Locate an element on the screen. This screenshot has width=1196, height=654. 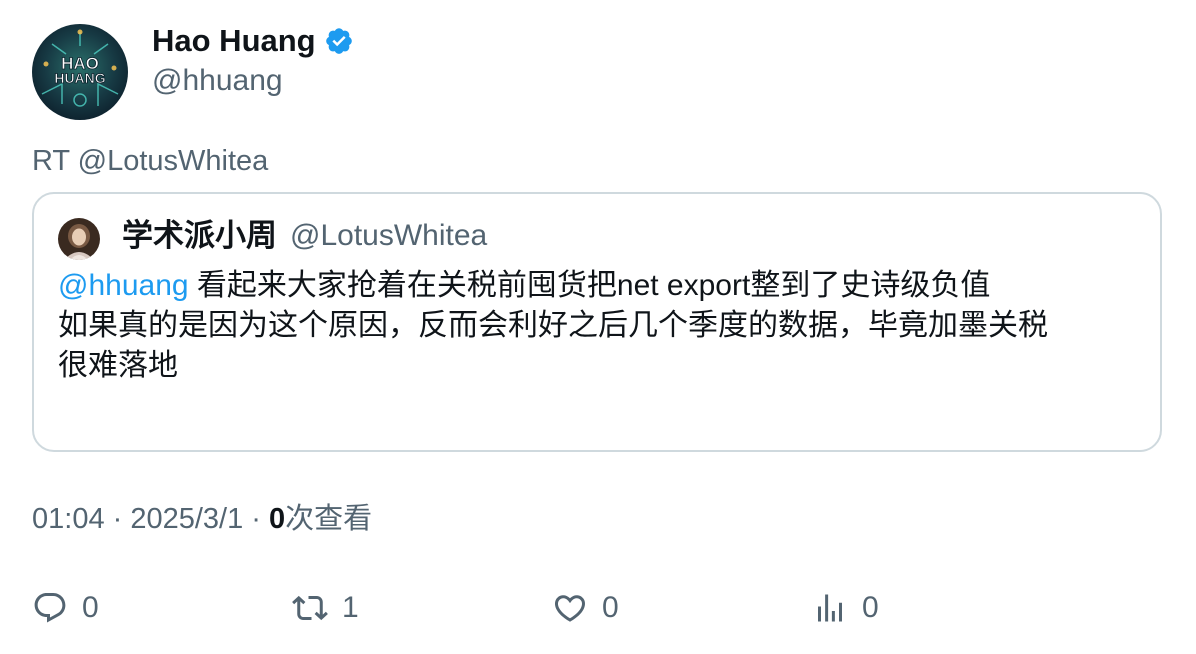
quoted-author-avatar is located at coordinates (79, 239).